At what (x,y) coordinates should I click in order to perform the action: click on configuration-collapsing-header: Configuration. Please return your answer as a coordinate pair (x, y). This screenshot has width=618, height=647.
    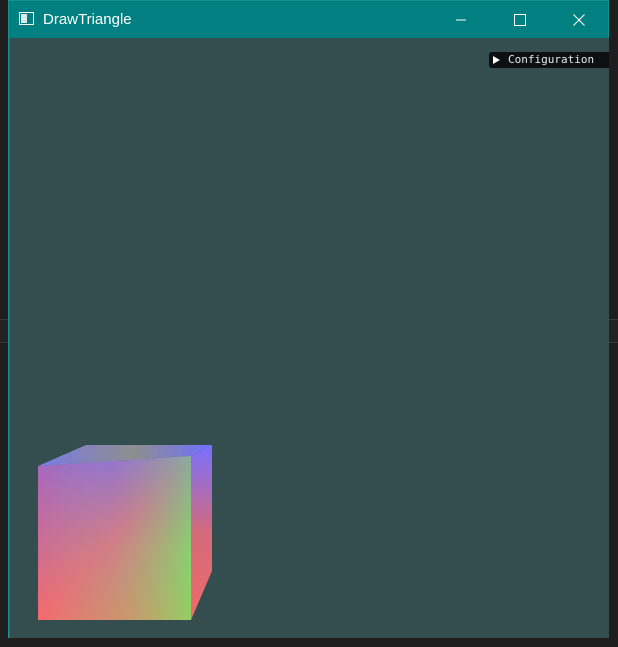
    Looking at the image, I should click on (549, 60).